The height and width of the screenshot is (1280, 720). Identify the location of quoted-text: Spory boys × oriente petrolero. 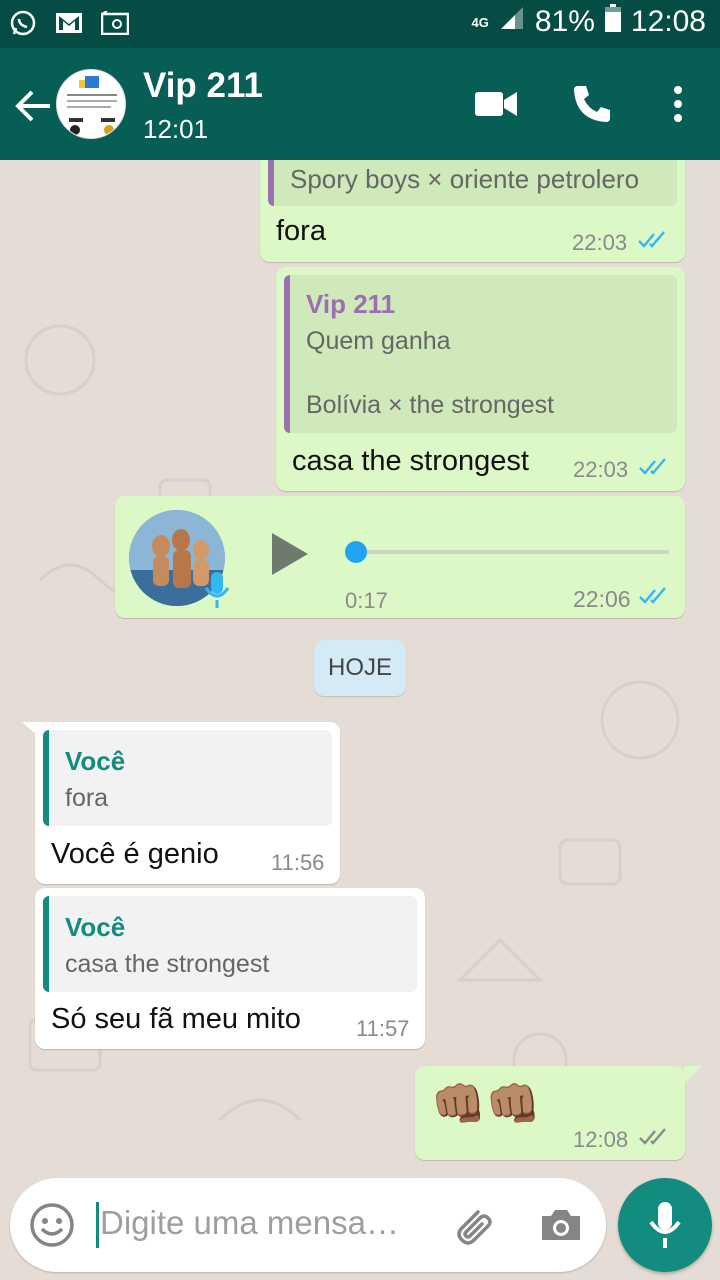
(465, 179).